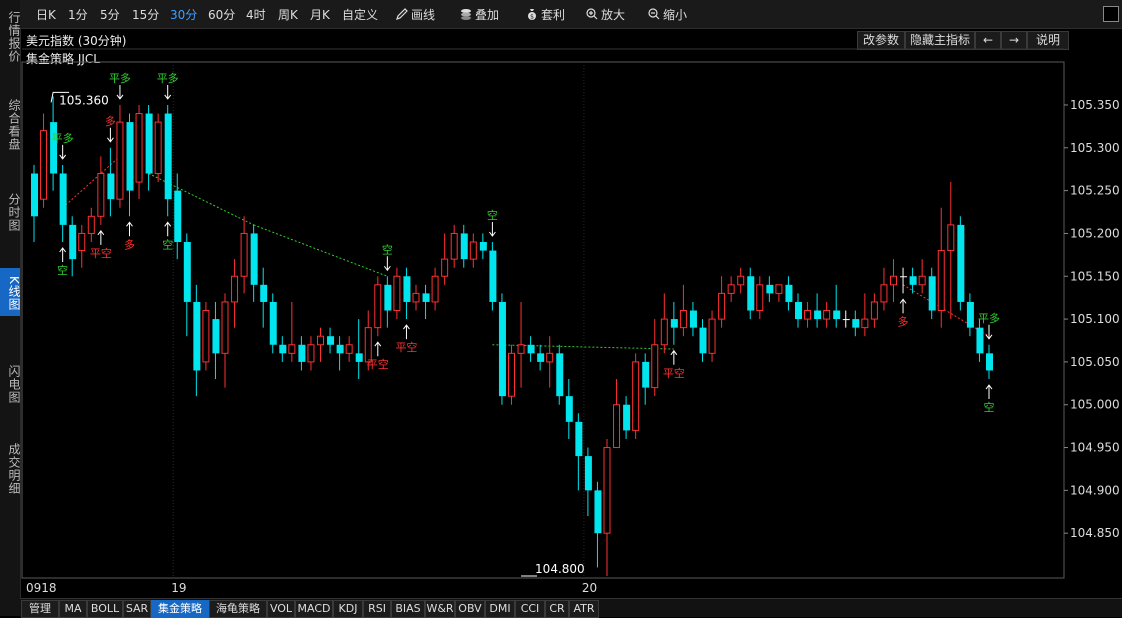 The width and height of the screenshot is (1122, 618). Describe the element at coordinates (180, 609) in the screenshot. I see `indicator-tab-4: 集金策略` at that location.